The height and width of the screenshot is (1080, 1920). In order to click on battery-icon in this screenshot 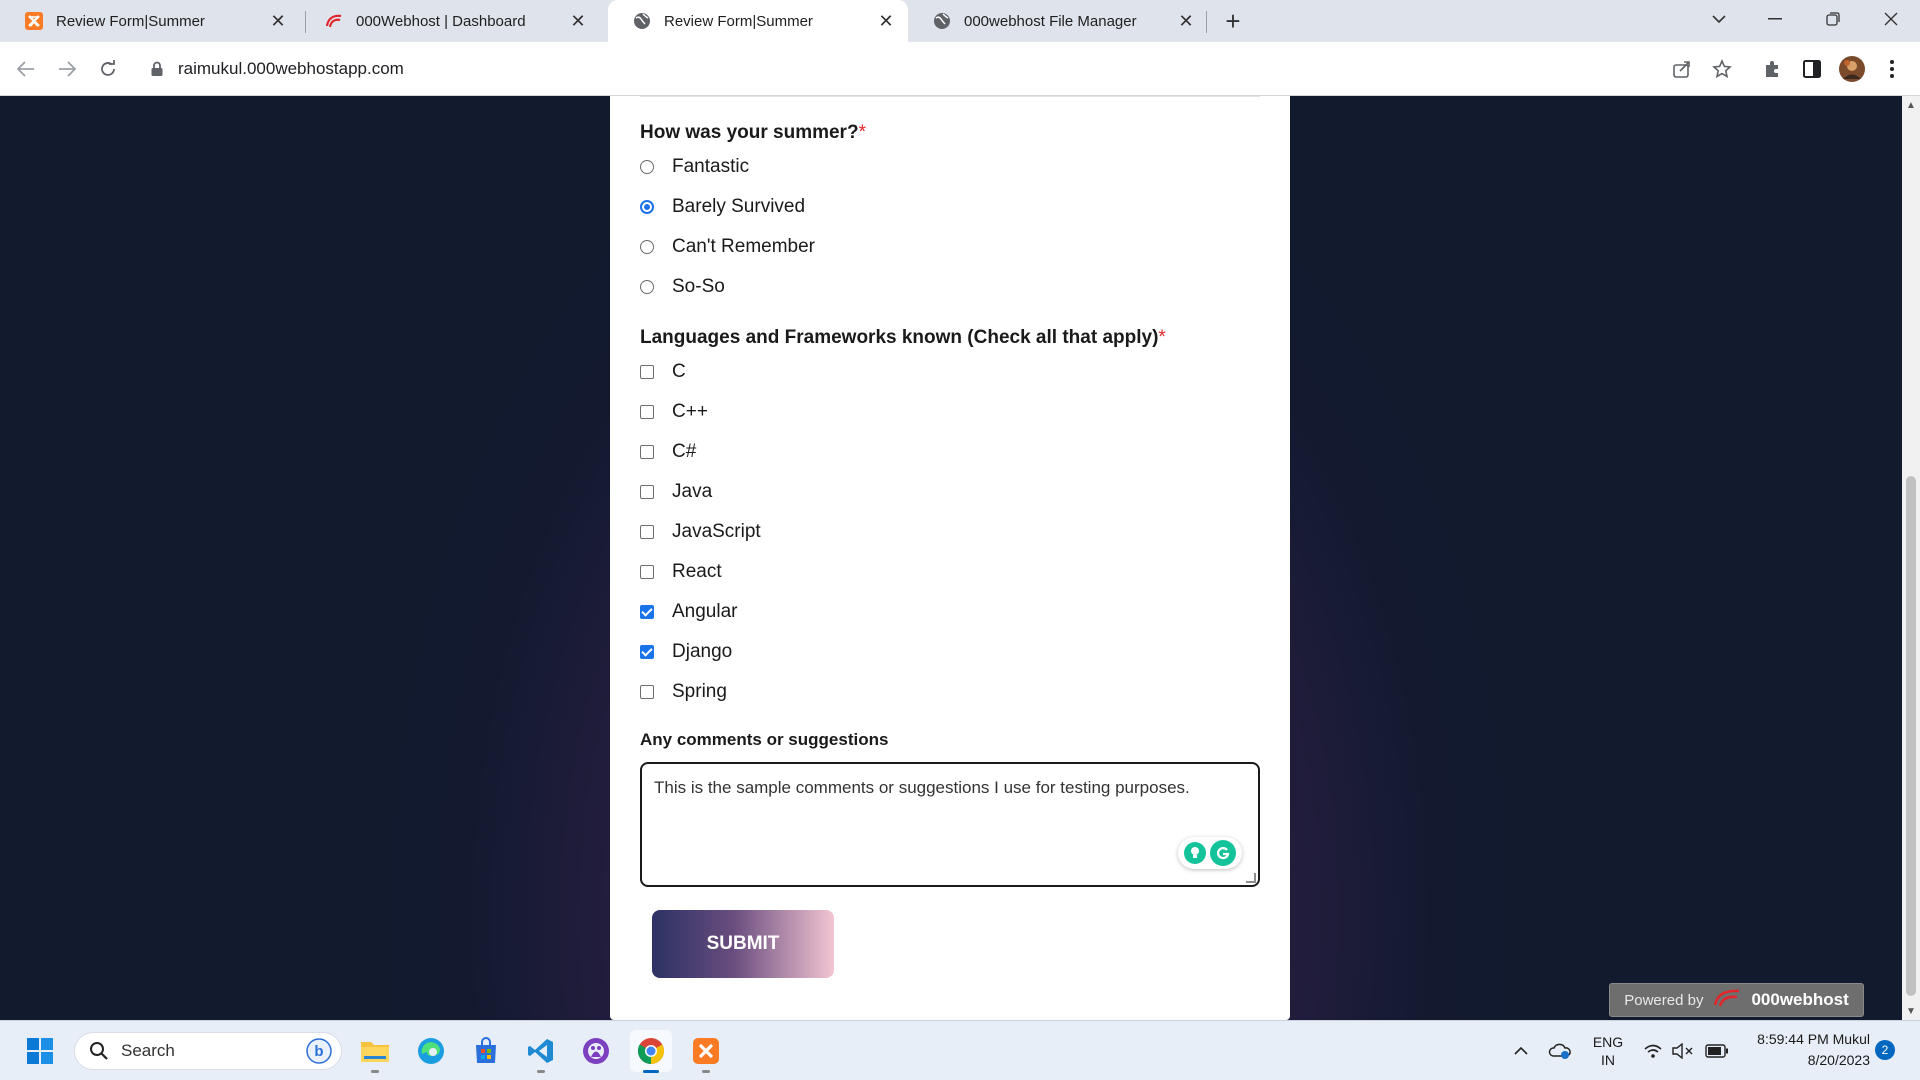, I will do `click(1717, 1050)`.